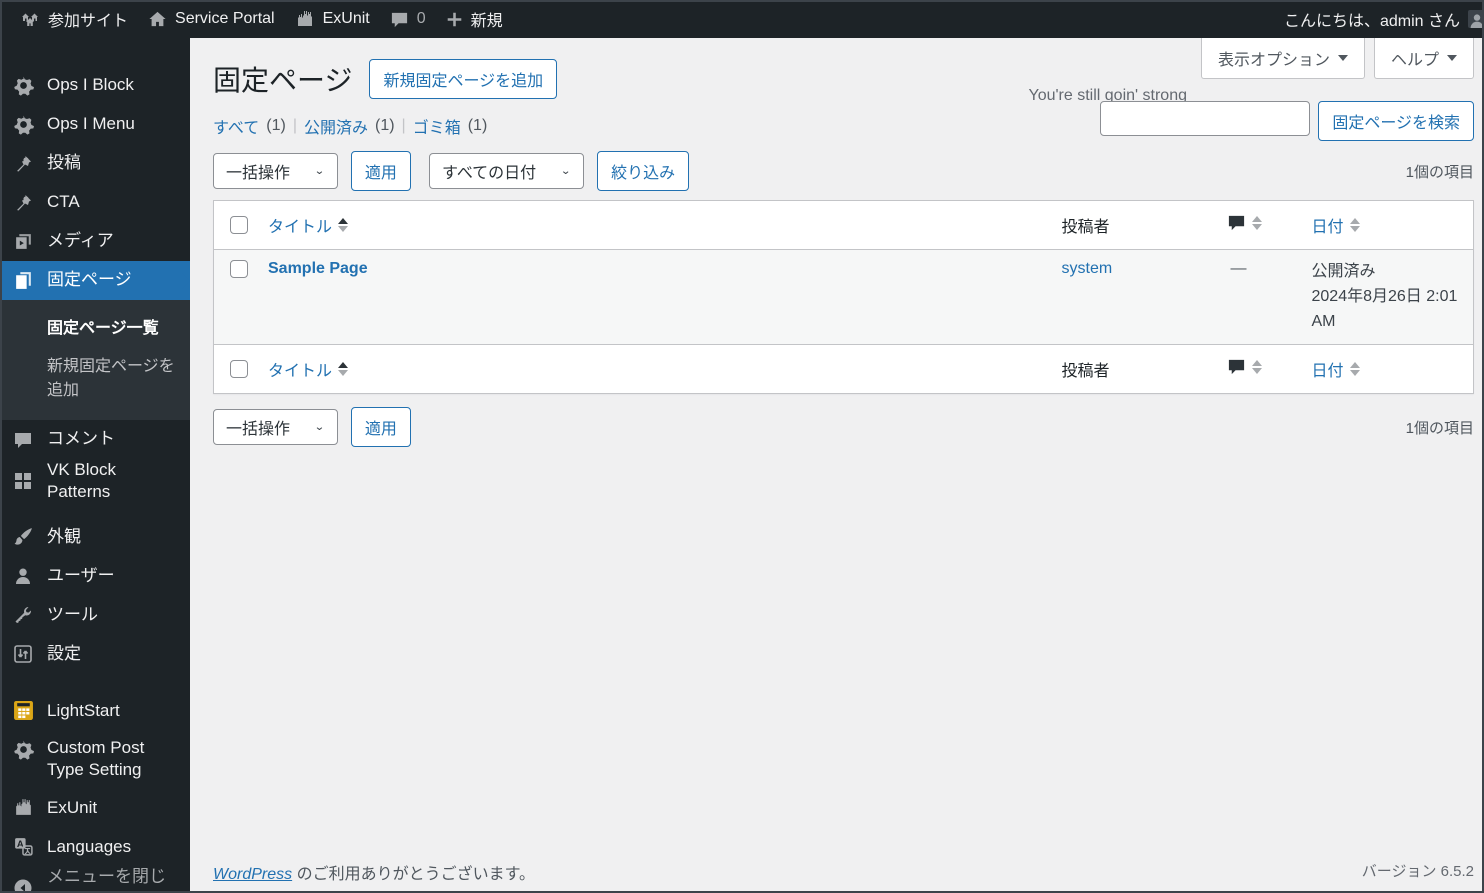  Describe the element at coordinates (95, 653) in the screenshot. I see `sidebar-item-settings: 設定` at that location.